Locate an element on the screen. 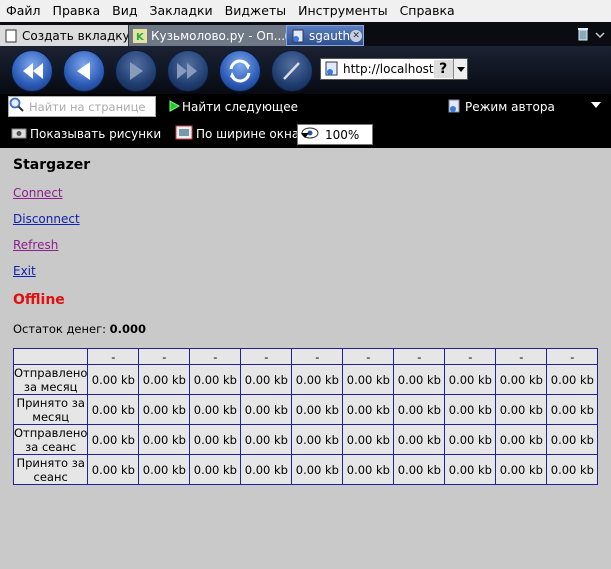 The width and height of the screenshot is (611, 569). refresh-link: Refresh is located at coordinates (35, 245).